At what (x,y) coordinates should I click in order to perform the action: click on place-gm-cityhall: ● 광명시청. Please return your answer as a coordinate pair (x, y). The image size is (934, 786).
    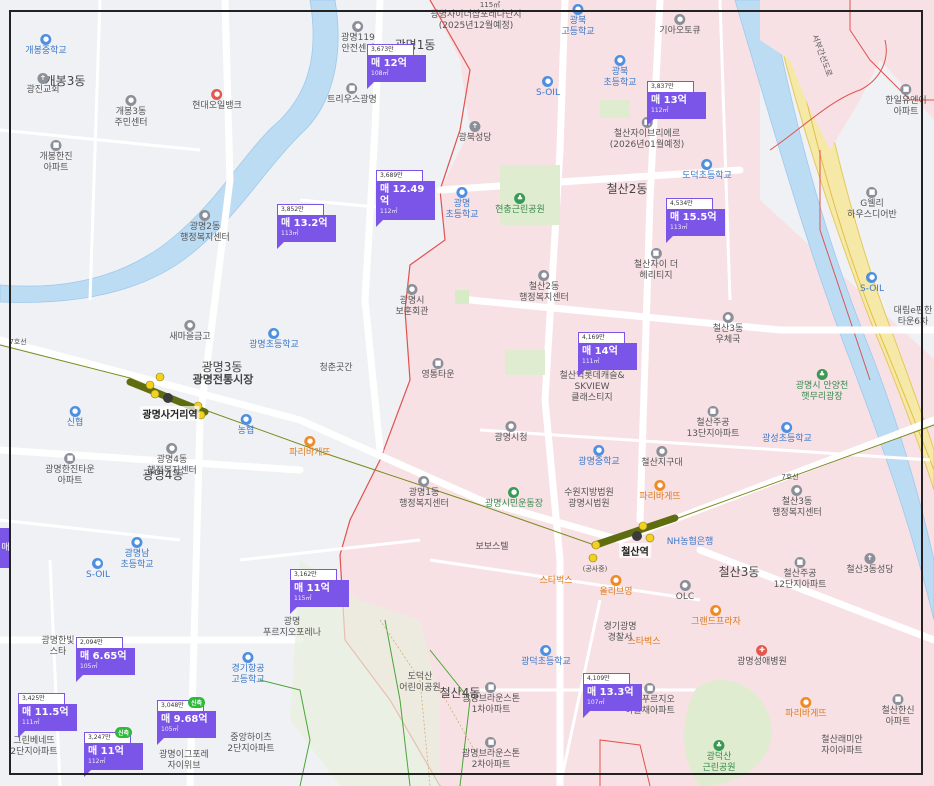
    Looking at the image, I should click on (511, 432).